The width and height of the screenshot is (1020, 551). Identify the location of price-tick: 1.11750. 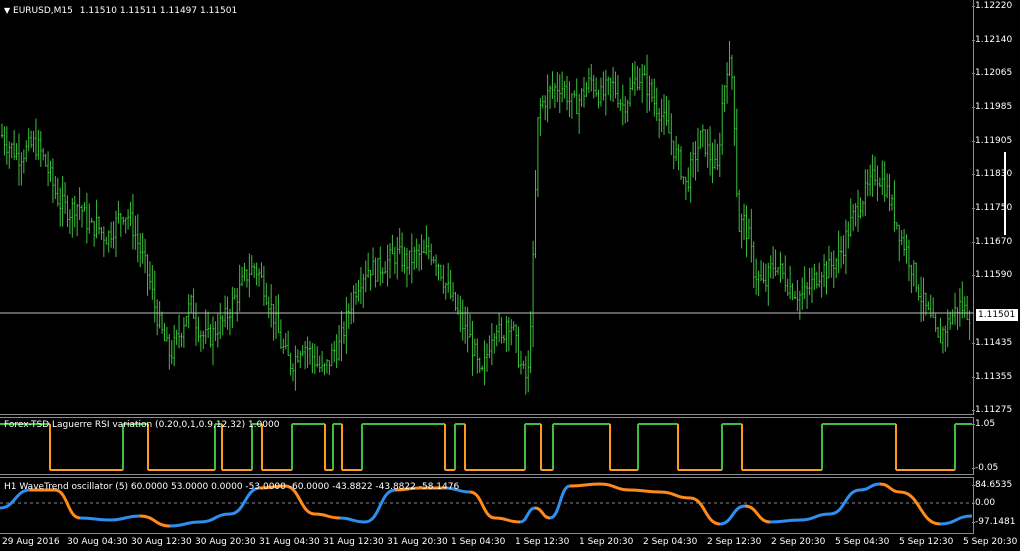
(992, 208).